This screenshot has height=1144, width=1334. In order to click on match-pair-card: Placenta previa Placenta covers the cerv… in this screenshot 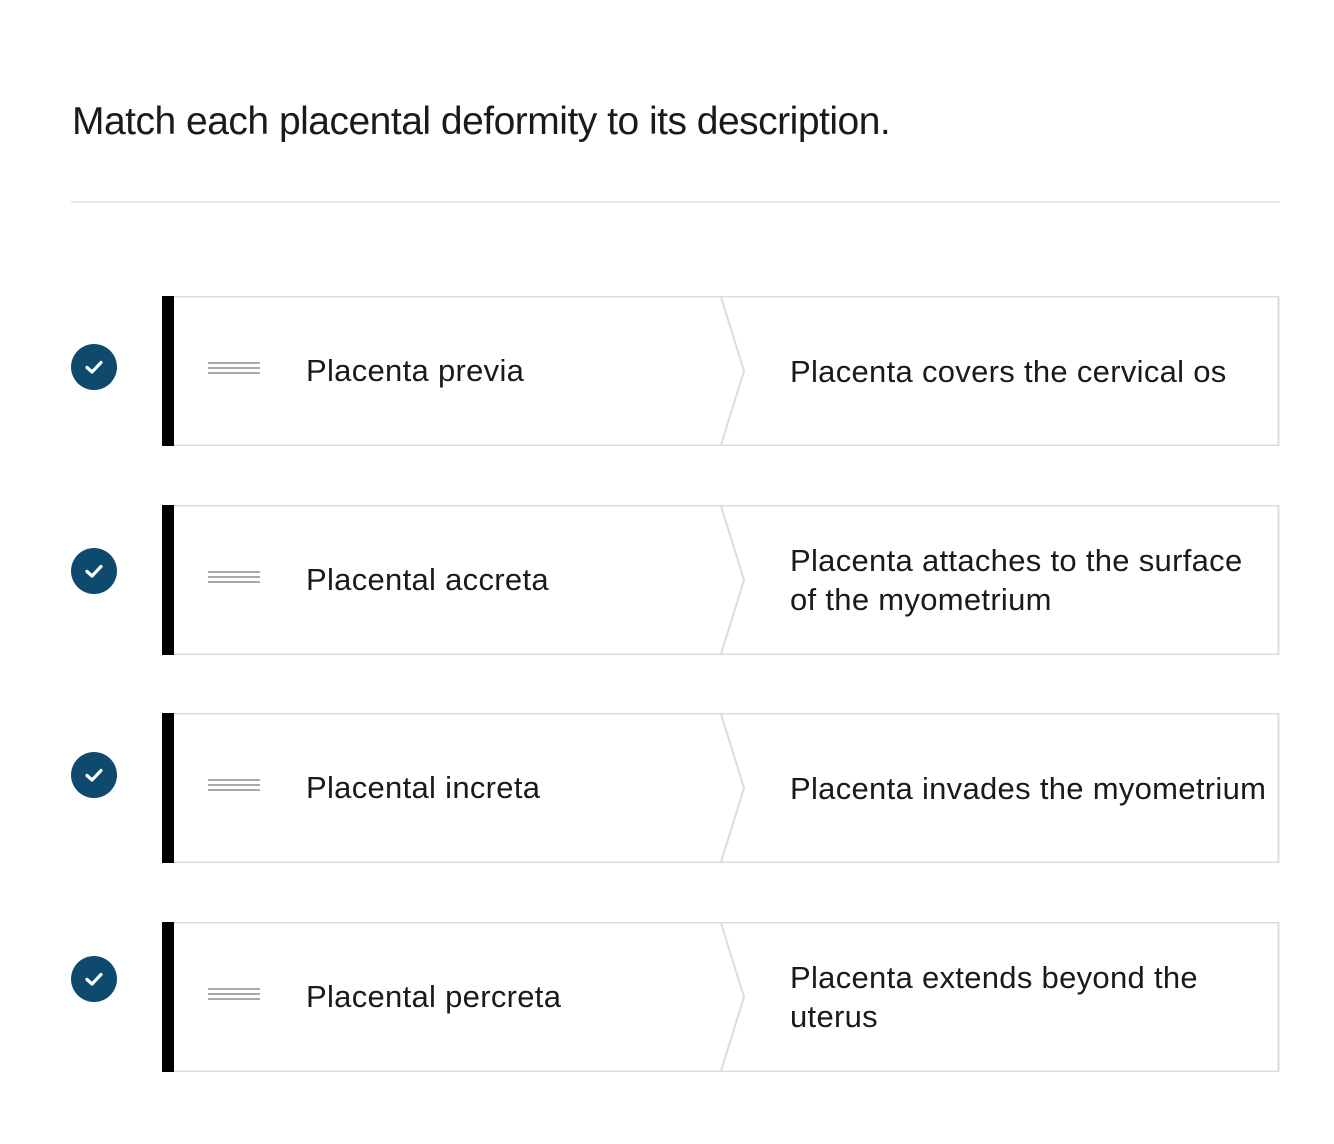, I will do `click(721, 371)`.